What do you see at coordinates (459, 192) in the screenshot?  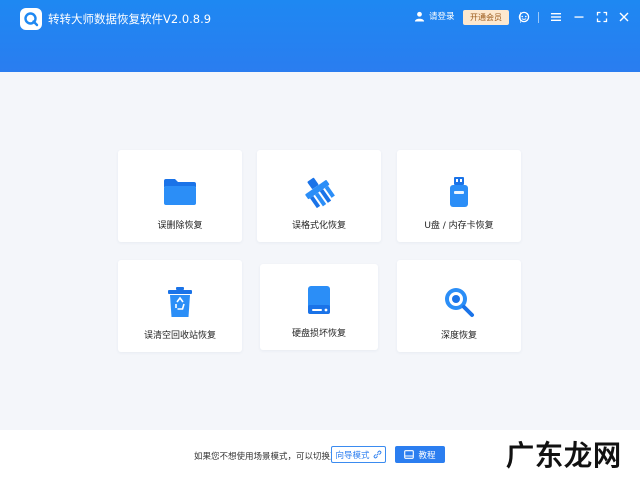 I see `usb-drive-icon` at bounding box center [459, 192].